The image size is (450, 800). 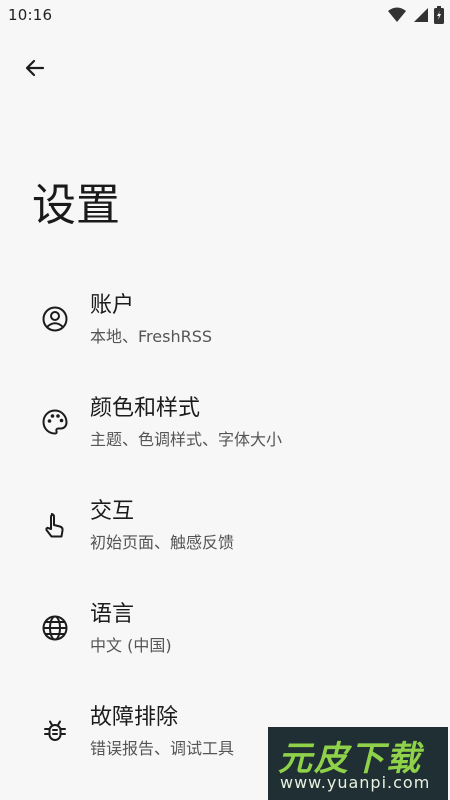 I want to click on page-title: 设置, so click(x=76, y=205).